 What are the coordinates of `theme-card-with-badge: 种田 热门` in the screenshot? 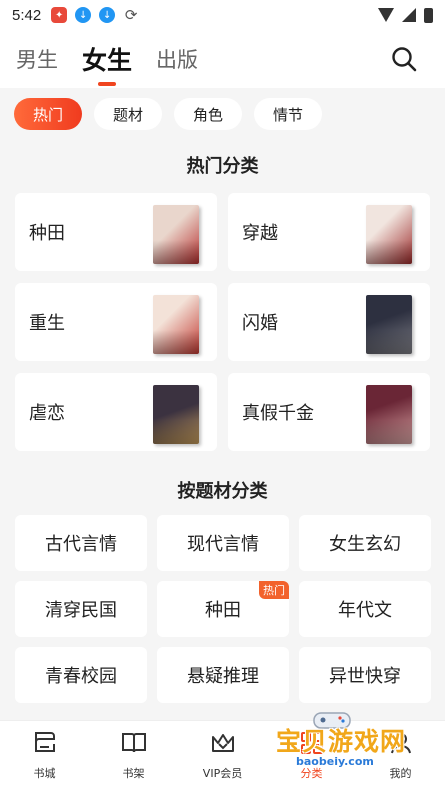 It's located at (223, 609).